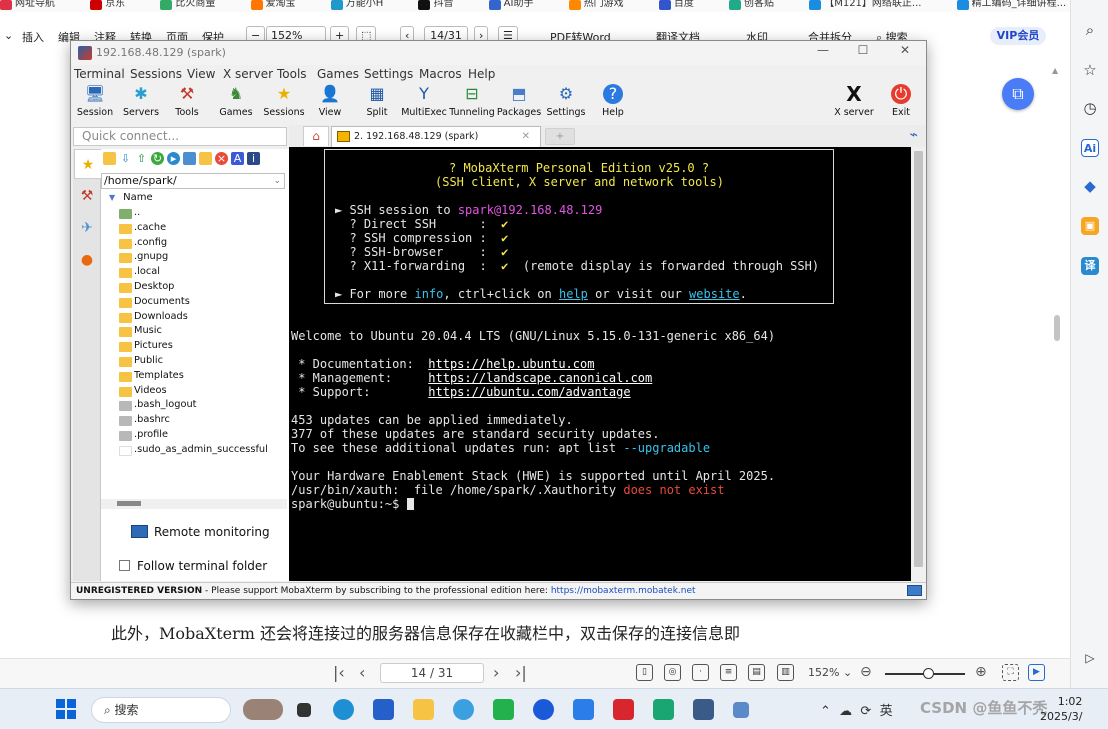 The width and height of the screenshot is (1108, 729). What do you see at coordinates (529, 392) in the screenshot?
I see `support-link: https://ubuntu.com/advantage` at bounding box center [529, 392].